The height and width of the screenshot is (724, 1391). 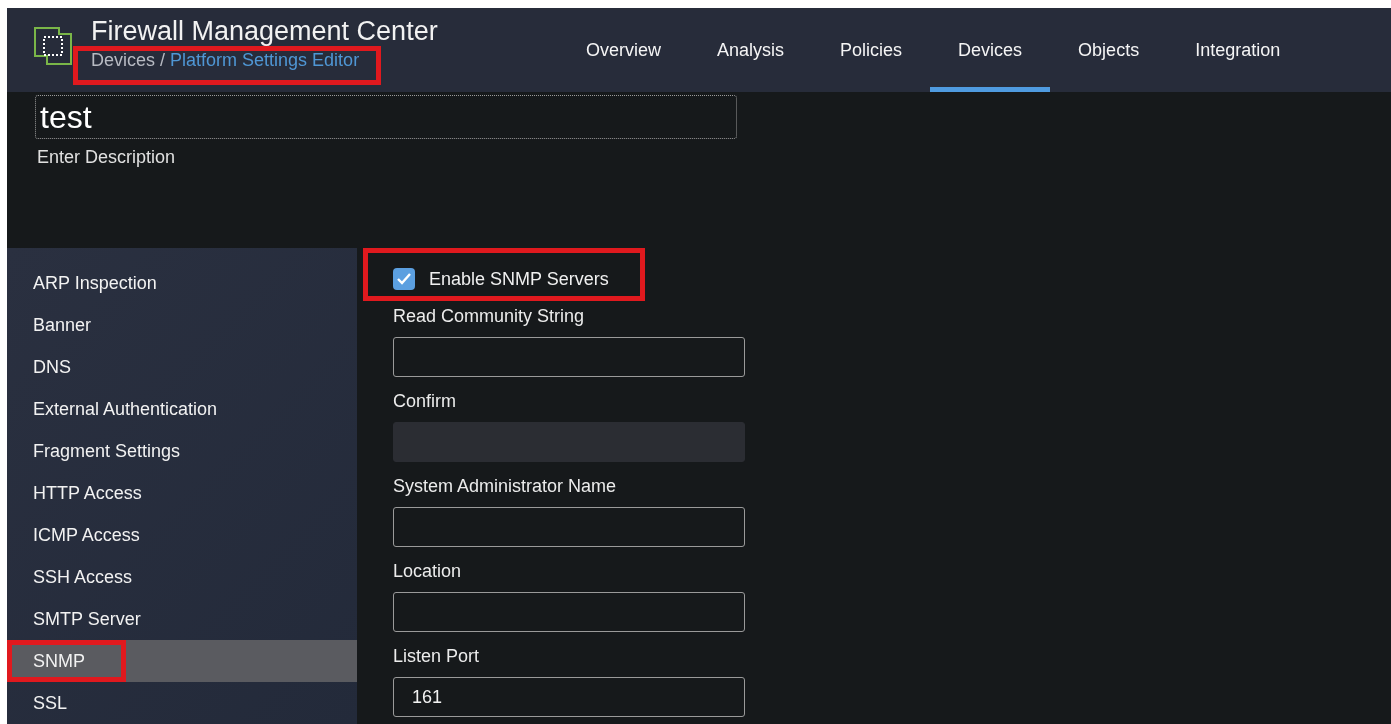 I want to click on nav-tab: Integration, so click(x=1238, y=50).